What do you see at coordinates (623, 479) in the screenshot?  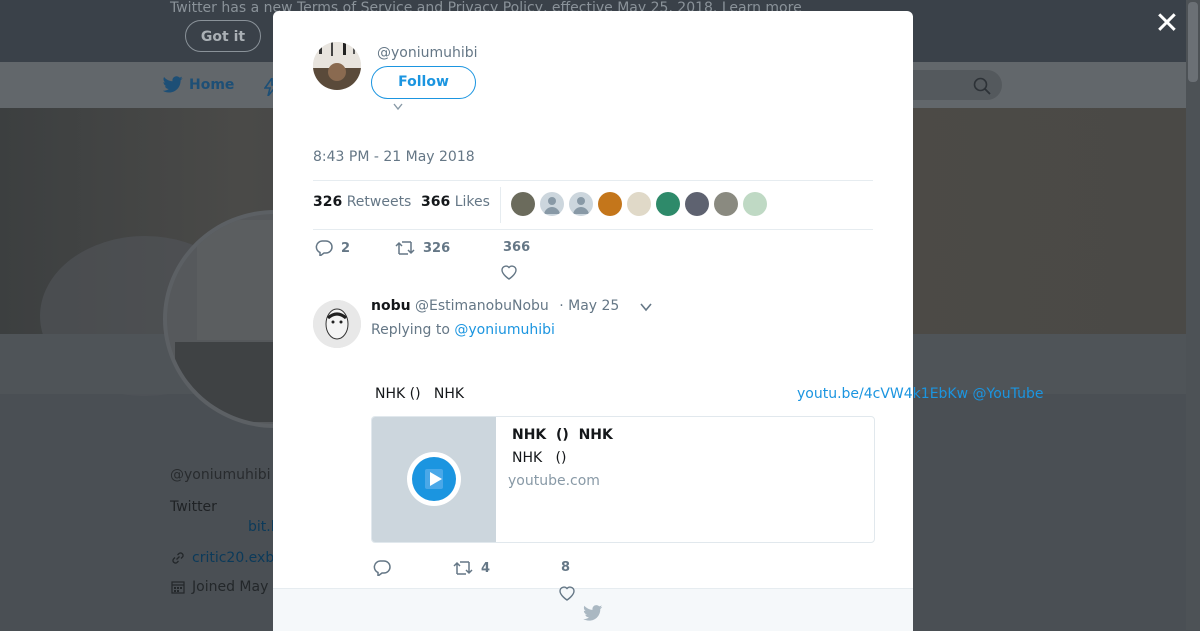 I see `link-card: NHK () NHK NHK () youtube.com` at bounding box center [623, 479].